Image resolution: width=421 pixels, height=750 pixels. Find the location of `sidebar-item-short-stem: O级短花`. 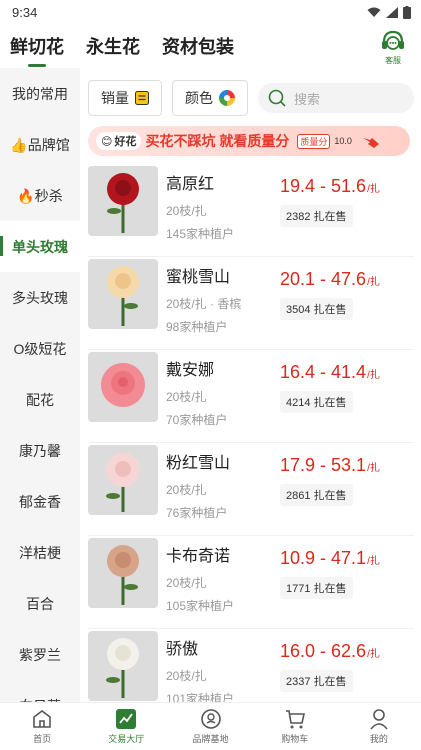

sidebar-item-short-stem: O级短花 is located at coordinates (40, 348).